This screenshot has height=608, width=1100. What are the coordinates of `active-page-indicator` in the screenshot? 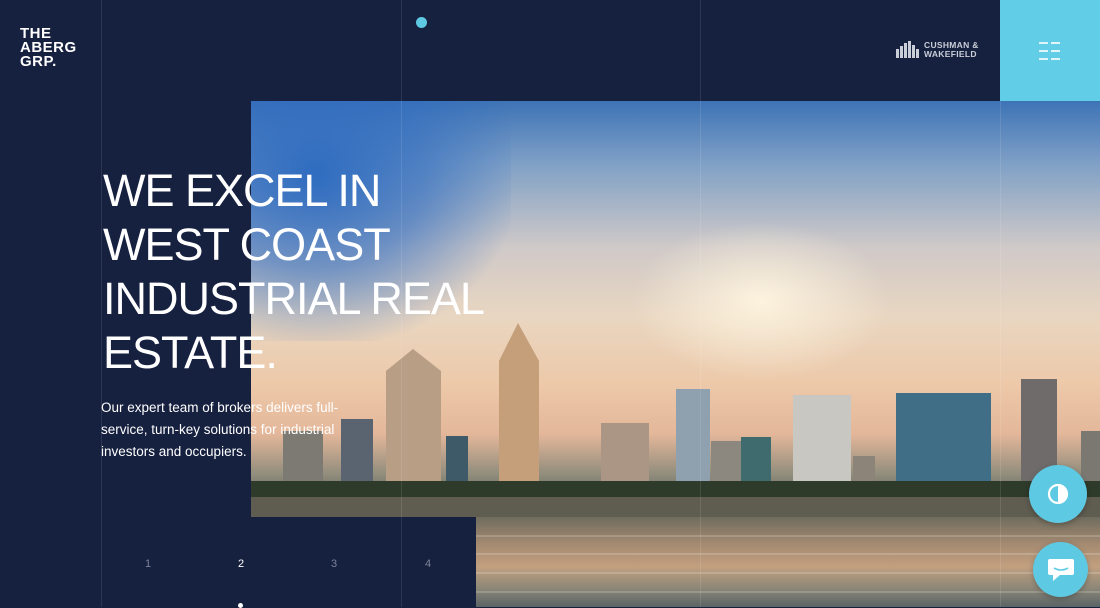 It's located at (240, 605).